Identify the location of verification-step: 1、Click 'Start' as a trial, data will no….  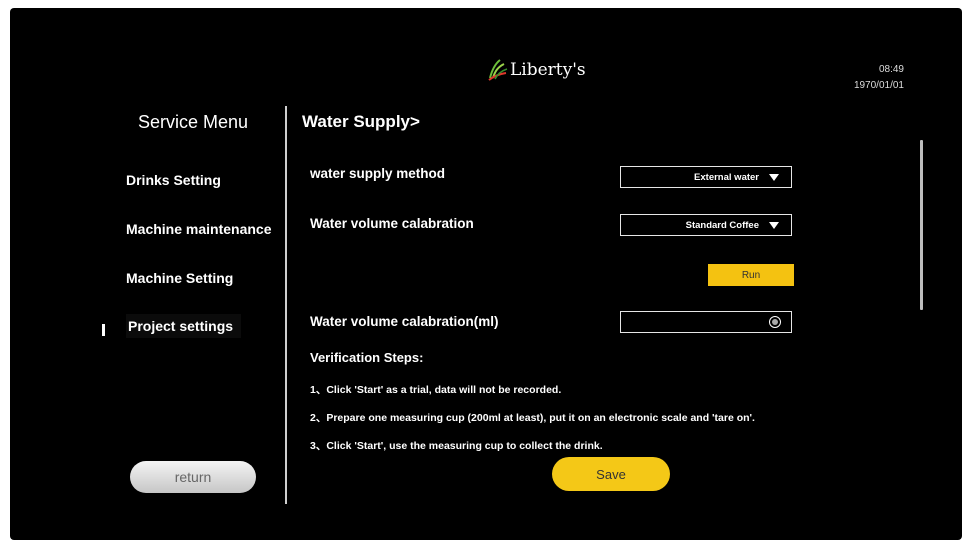
(436, 390).